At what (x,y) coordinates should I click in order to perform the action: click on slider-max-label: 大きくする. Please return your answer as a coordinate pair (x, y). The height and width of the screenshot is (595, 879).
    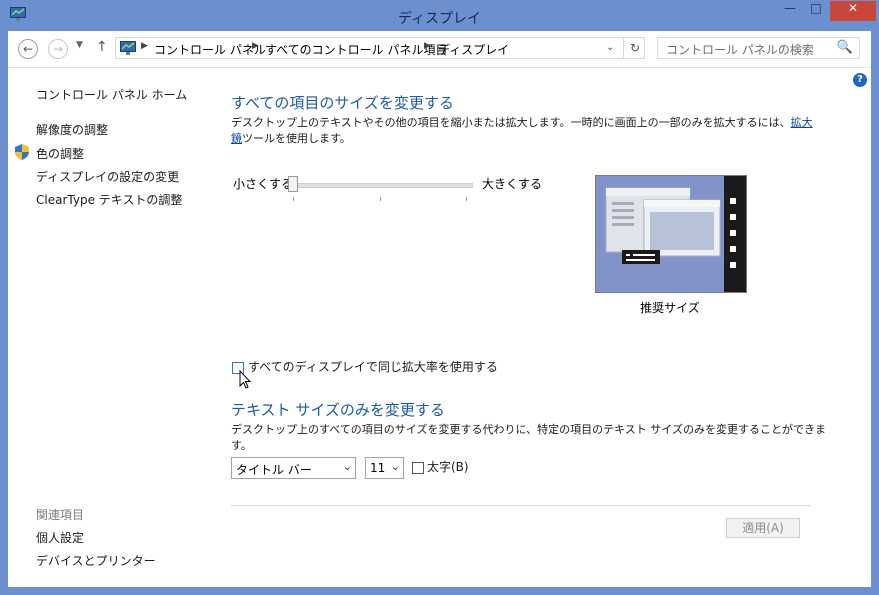
    Looking at the image, I should click on (512, 184).